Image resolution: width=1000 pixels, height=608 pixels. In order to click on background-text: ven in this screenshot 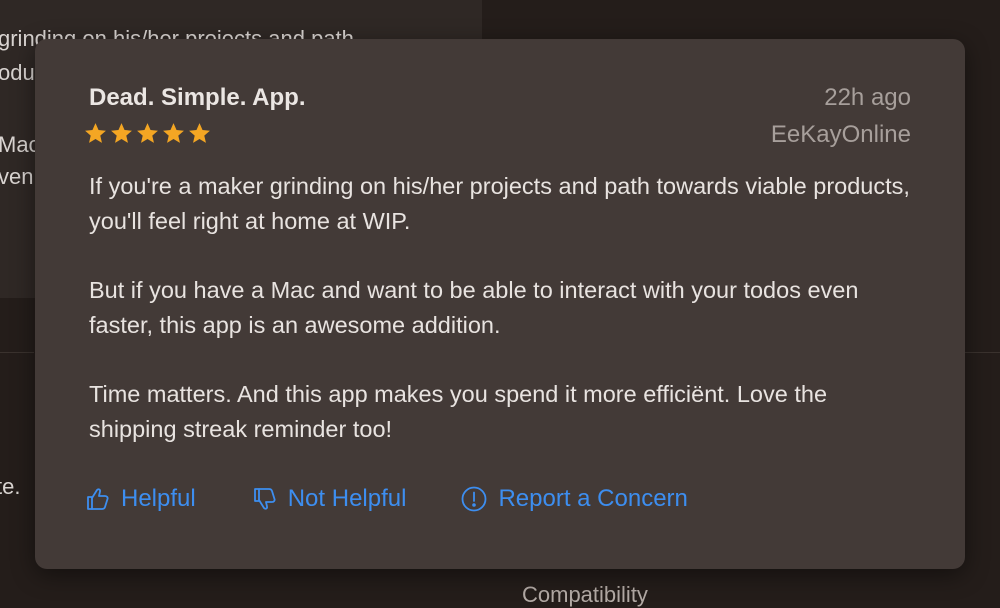, I will do `click(17, 176)`.